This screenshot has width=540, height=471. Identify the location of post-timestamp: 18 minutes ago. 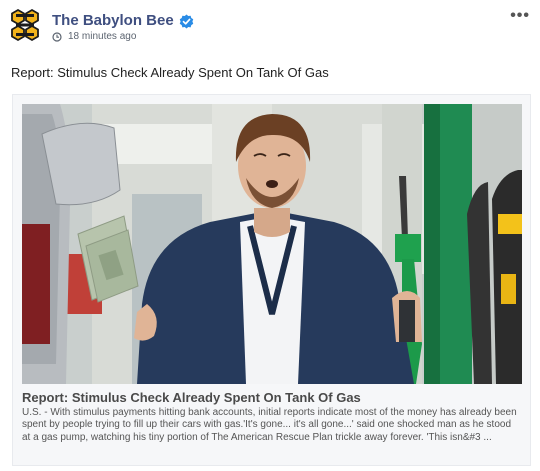
(94, 36).